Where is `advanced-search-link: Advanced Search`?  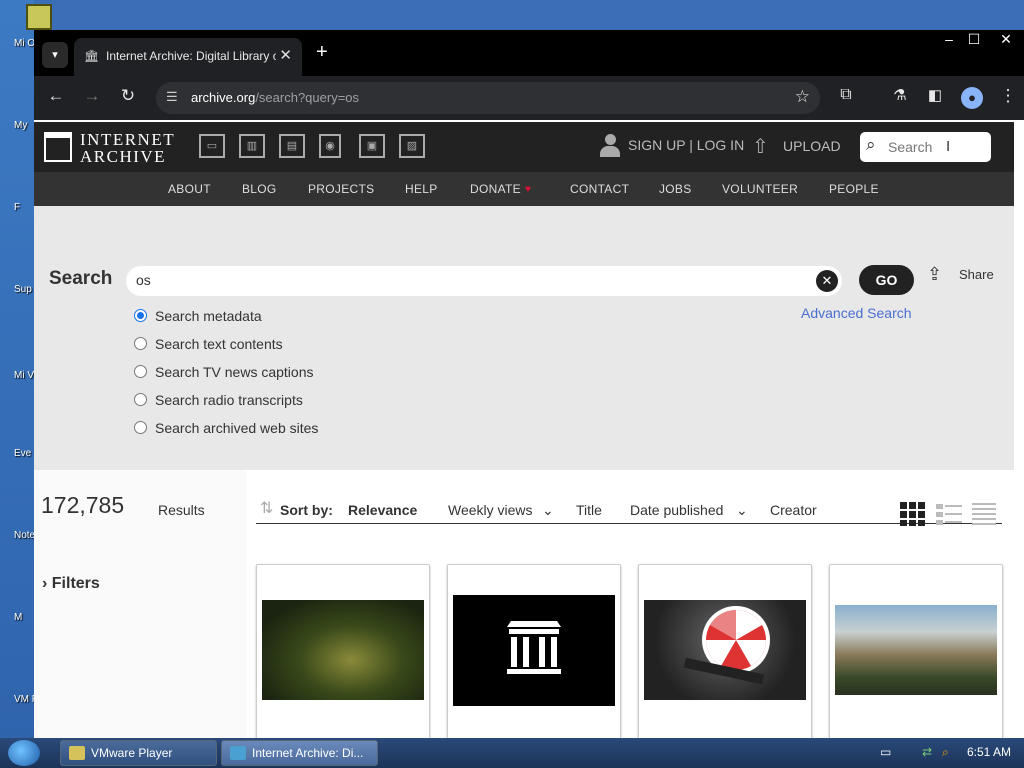
advanced-search-link: Advanced Search is located at coordinates (856, 313).